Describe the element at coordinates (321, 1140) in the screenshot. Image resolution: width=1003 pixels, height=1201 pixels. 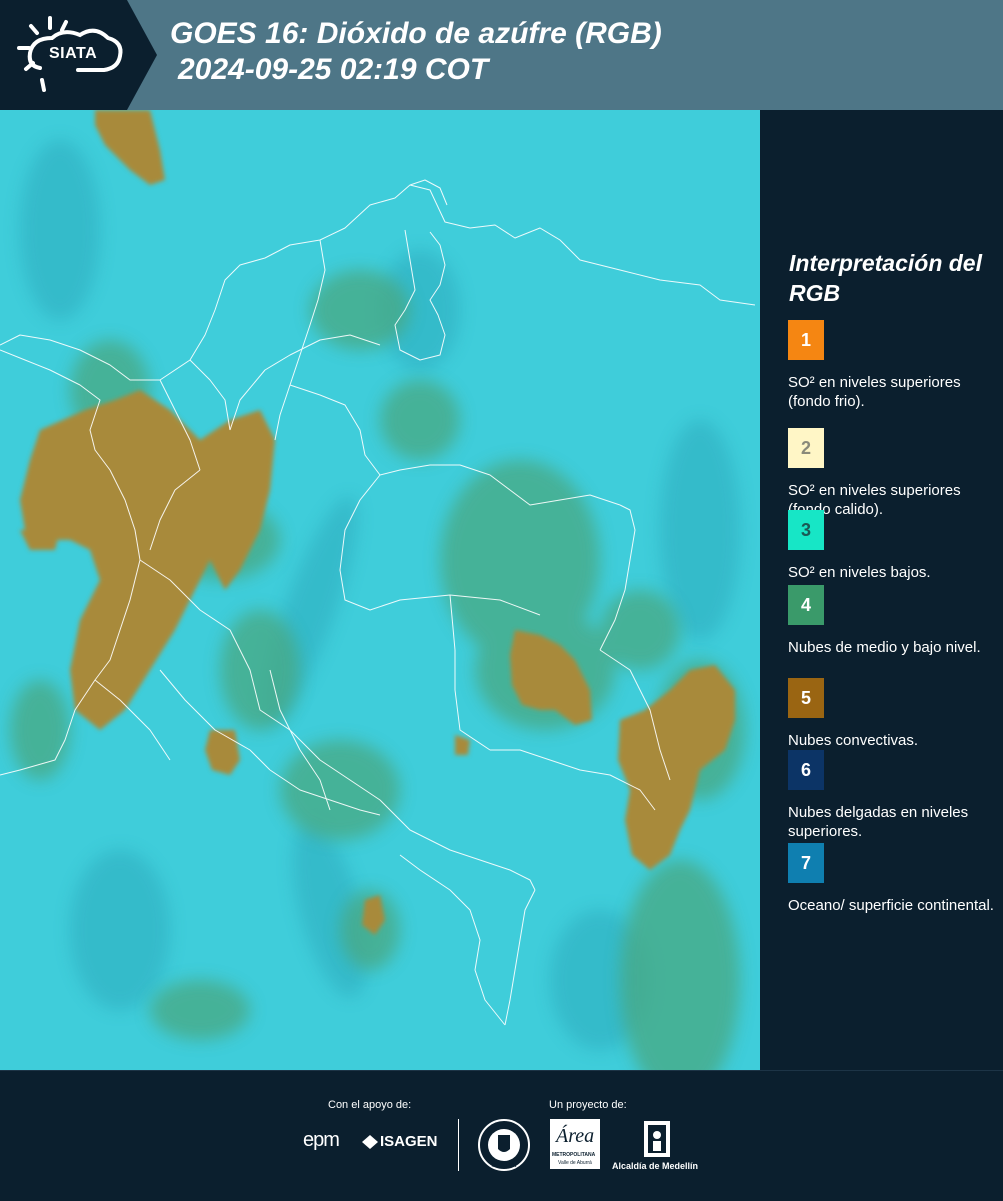
I see `epm-logo: epm` at that location.